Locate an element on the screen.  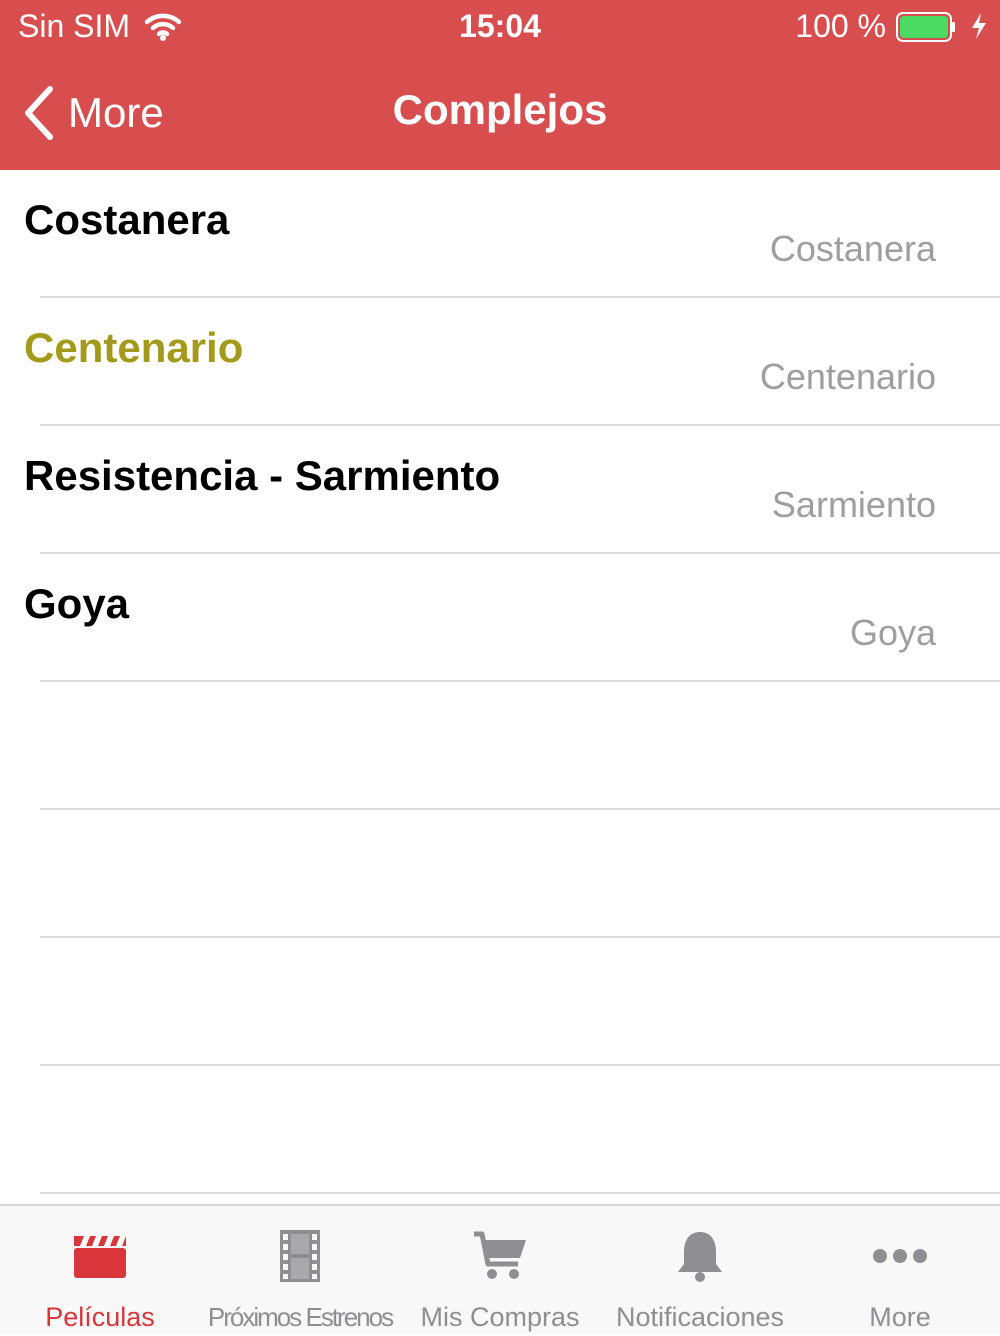
cart-icon is located at coordinates (500, 1255).